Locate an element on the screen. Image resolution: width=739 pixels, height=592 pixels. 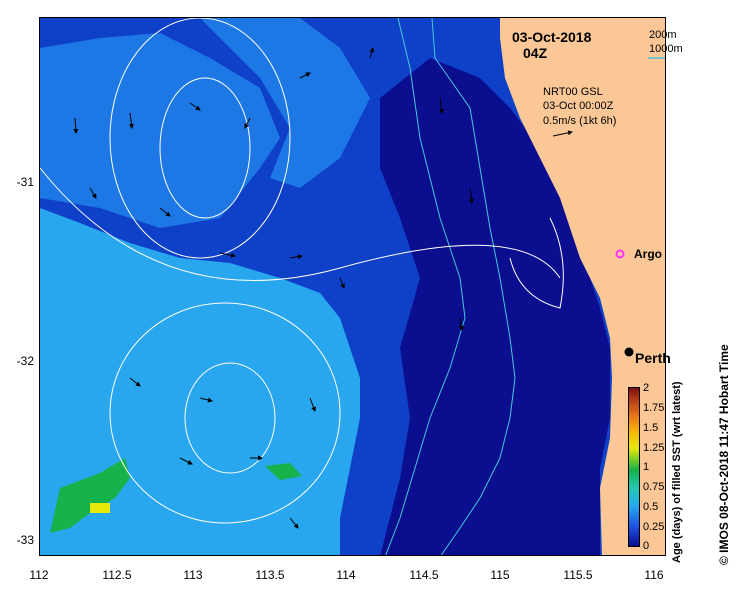
colorbar-label: Age (days) of filled SST (wrt latest) is located at coordinates (677, 472).